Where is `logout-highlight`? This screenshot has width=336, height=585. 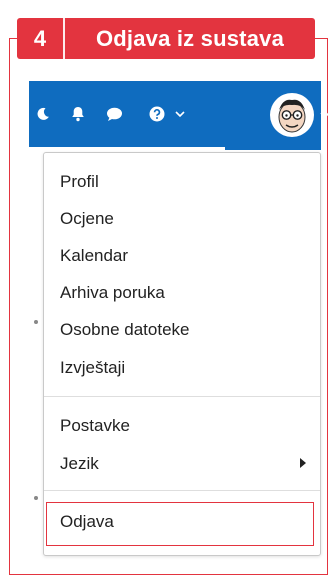 logout-highlight is located at coordinates (180, 524).